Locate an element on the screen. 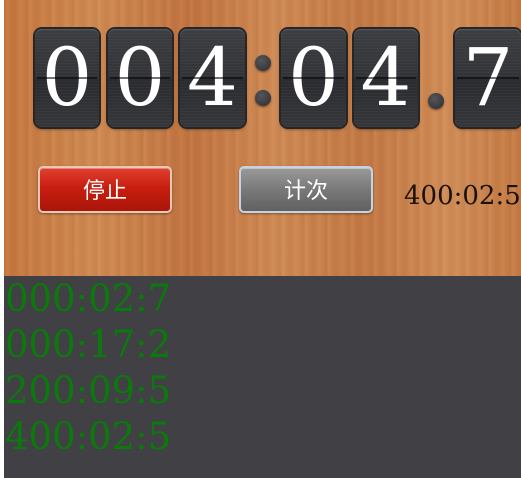  latest-lap-time: 400:02:5 is located at coordinates (462, 196).